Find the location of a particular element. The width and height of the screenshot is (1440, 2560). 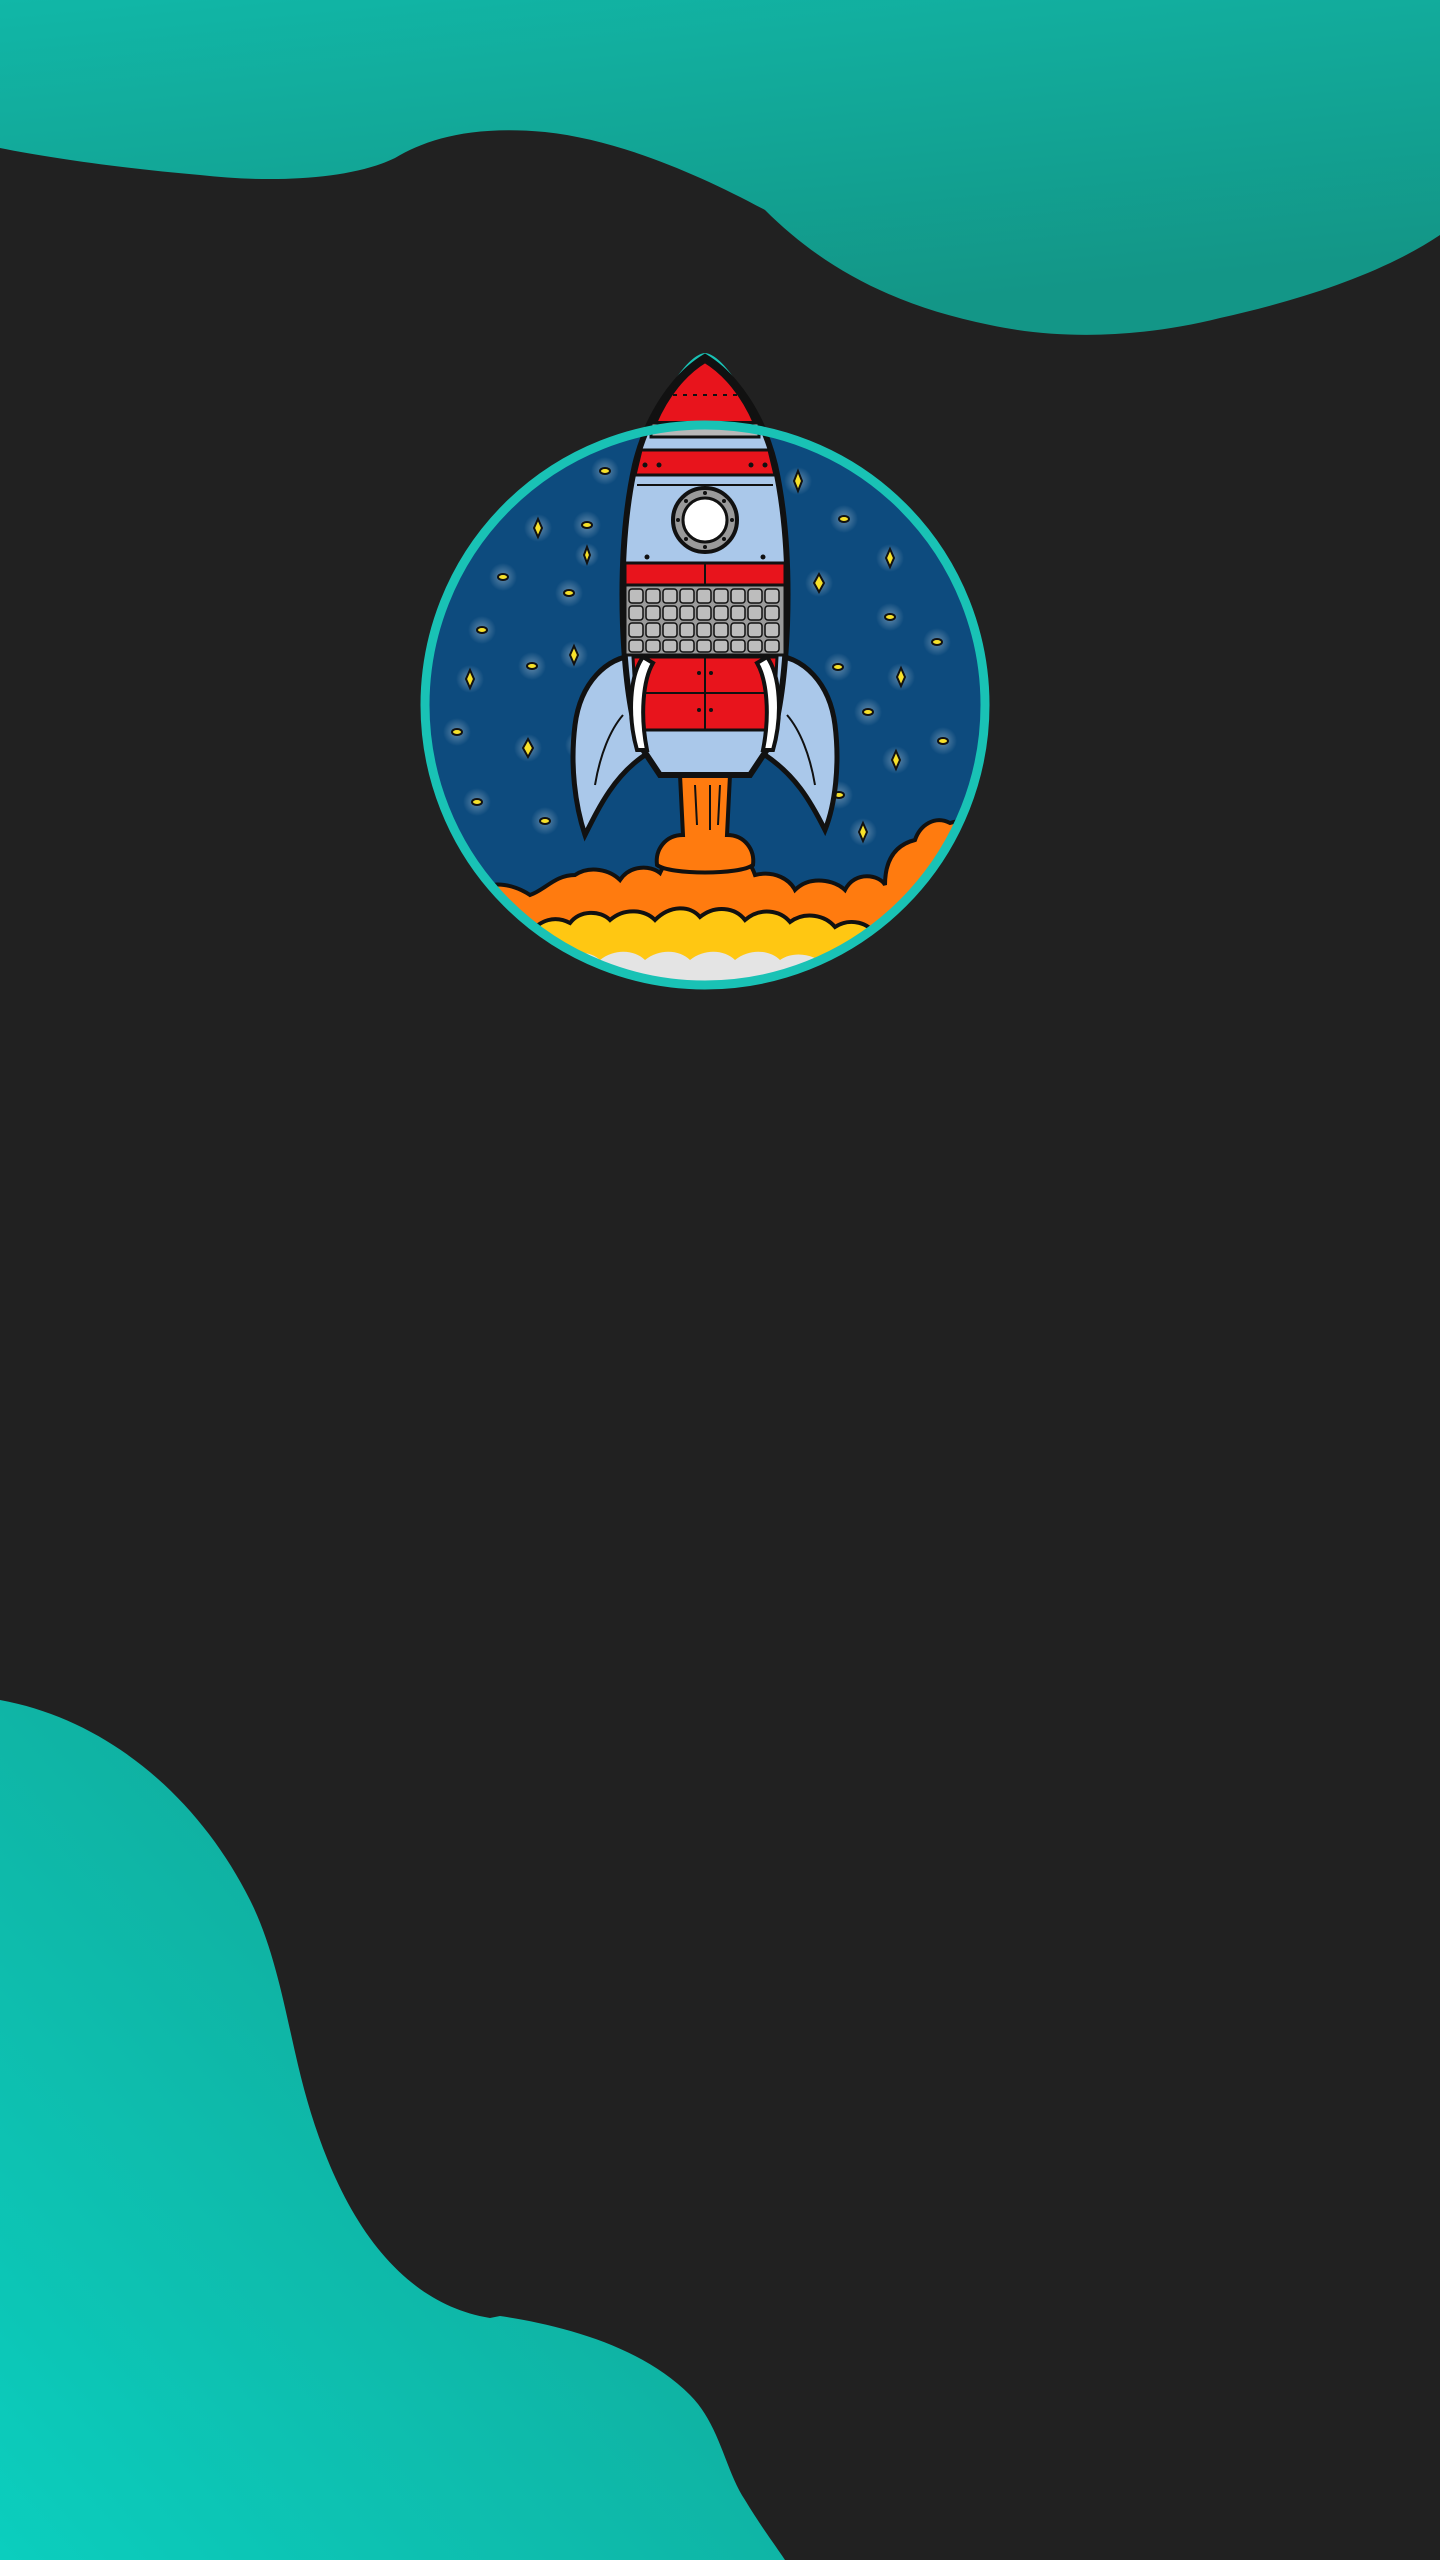

rocket-launch-icon is located at coordinates (705, 671).